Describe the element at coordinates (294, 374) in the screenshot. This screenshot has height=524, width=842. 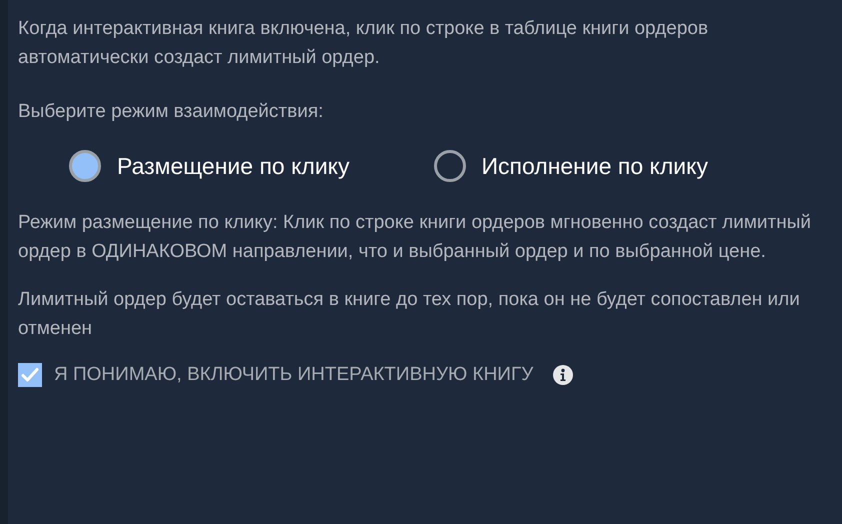
I see `checkbox-label: Я ПОНИМАЮ, ВКЛЮЧИТЬ ИНТЕРАКТИВНУЮ КНИГУ` at that location.